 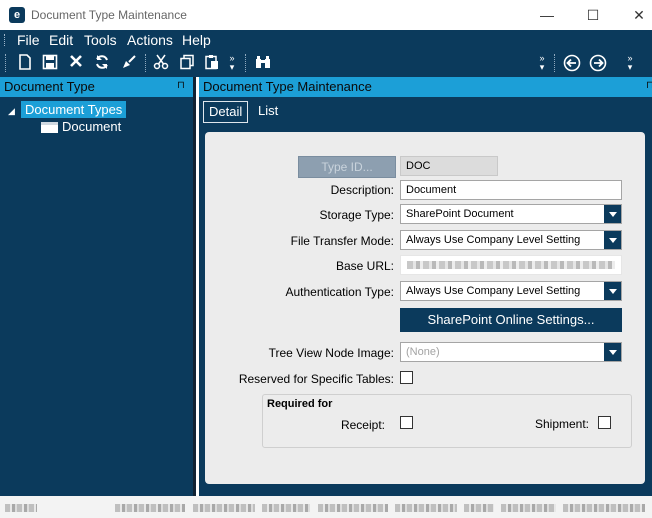 What do you see at coordinates (96, 87) in the screenshot?
I see `tree-pane-header: Document Type` at bounding box center [96, 87].